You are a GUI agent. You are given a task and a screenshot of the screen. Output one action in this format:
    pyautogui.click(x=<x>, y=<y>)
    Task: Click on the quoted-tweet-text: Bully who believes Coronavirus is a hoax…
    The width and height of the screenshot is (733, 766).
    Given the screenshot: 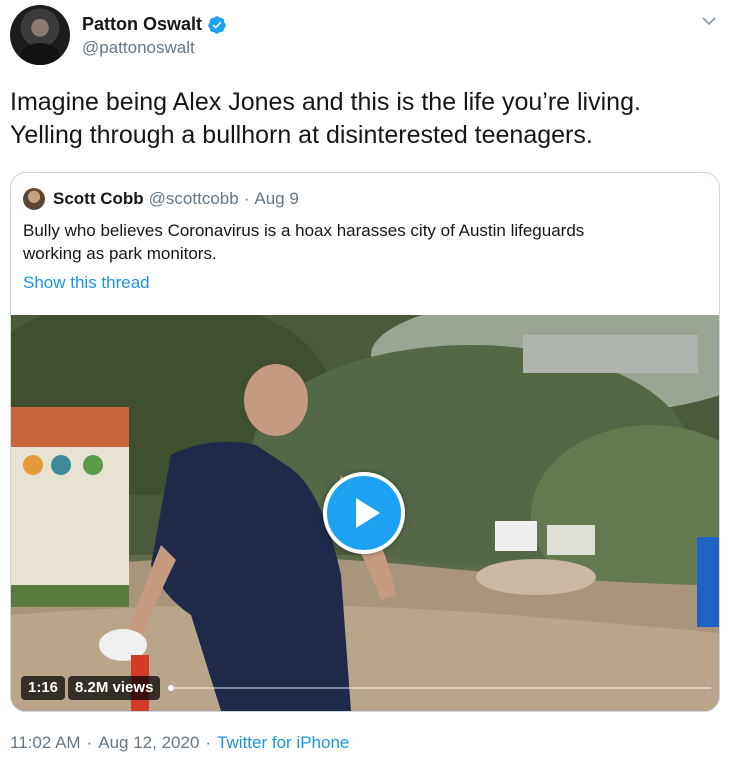 What is the action you would take?
    pyautogui.click(x=304, y=242)
    